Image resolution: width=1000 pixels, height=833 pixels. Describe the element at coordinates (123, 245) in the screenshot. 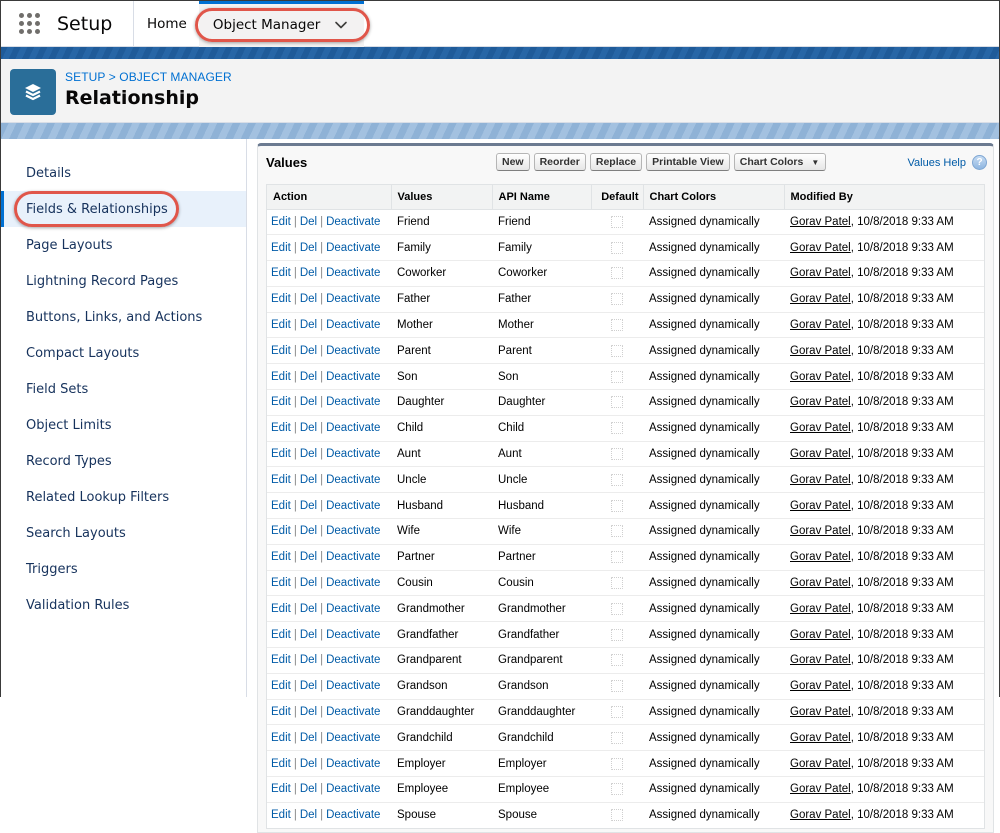

I see `sidebar-item-page-layouts: Page Layouts` at that location.